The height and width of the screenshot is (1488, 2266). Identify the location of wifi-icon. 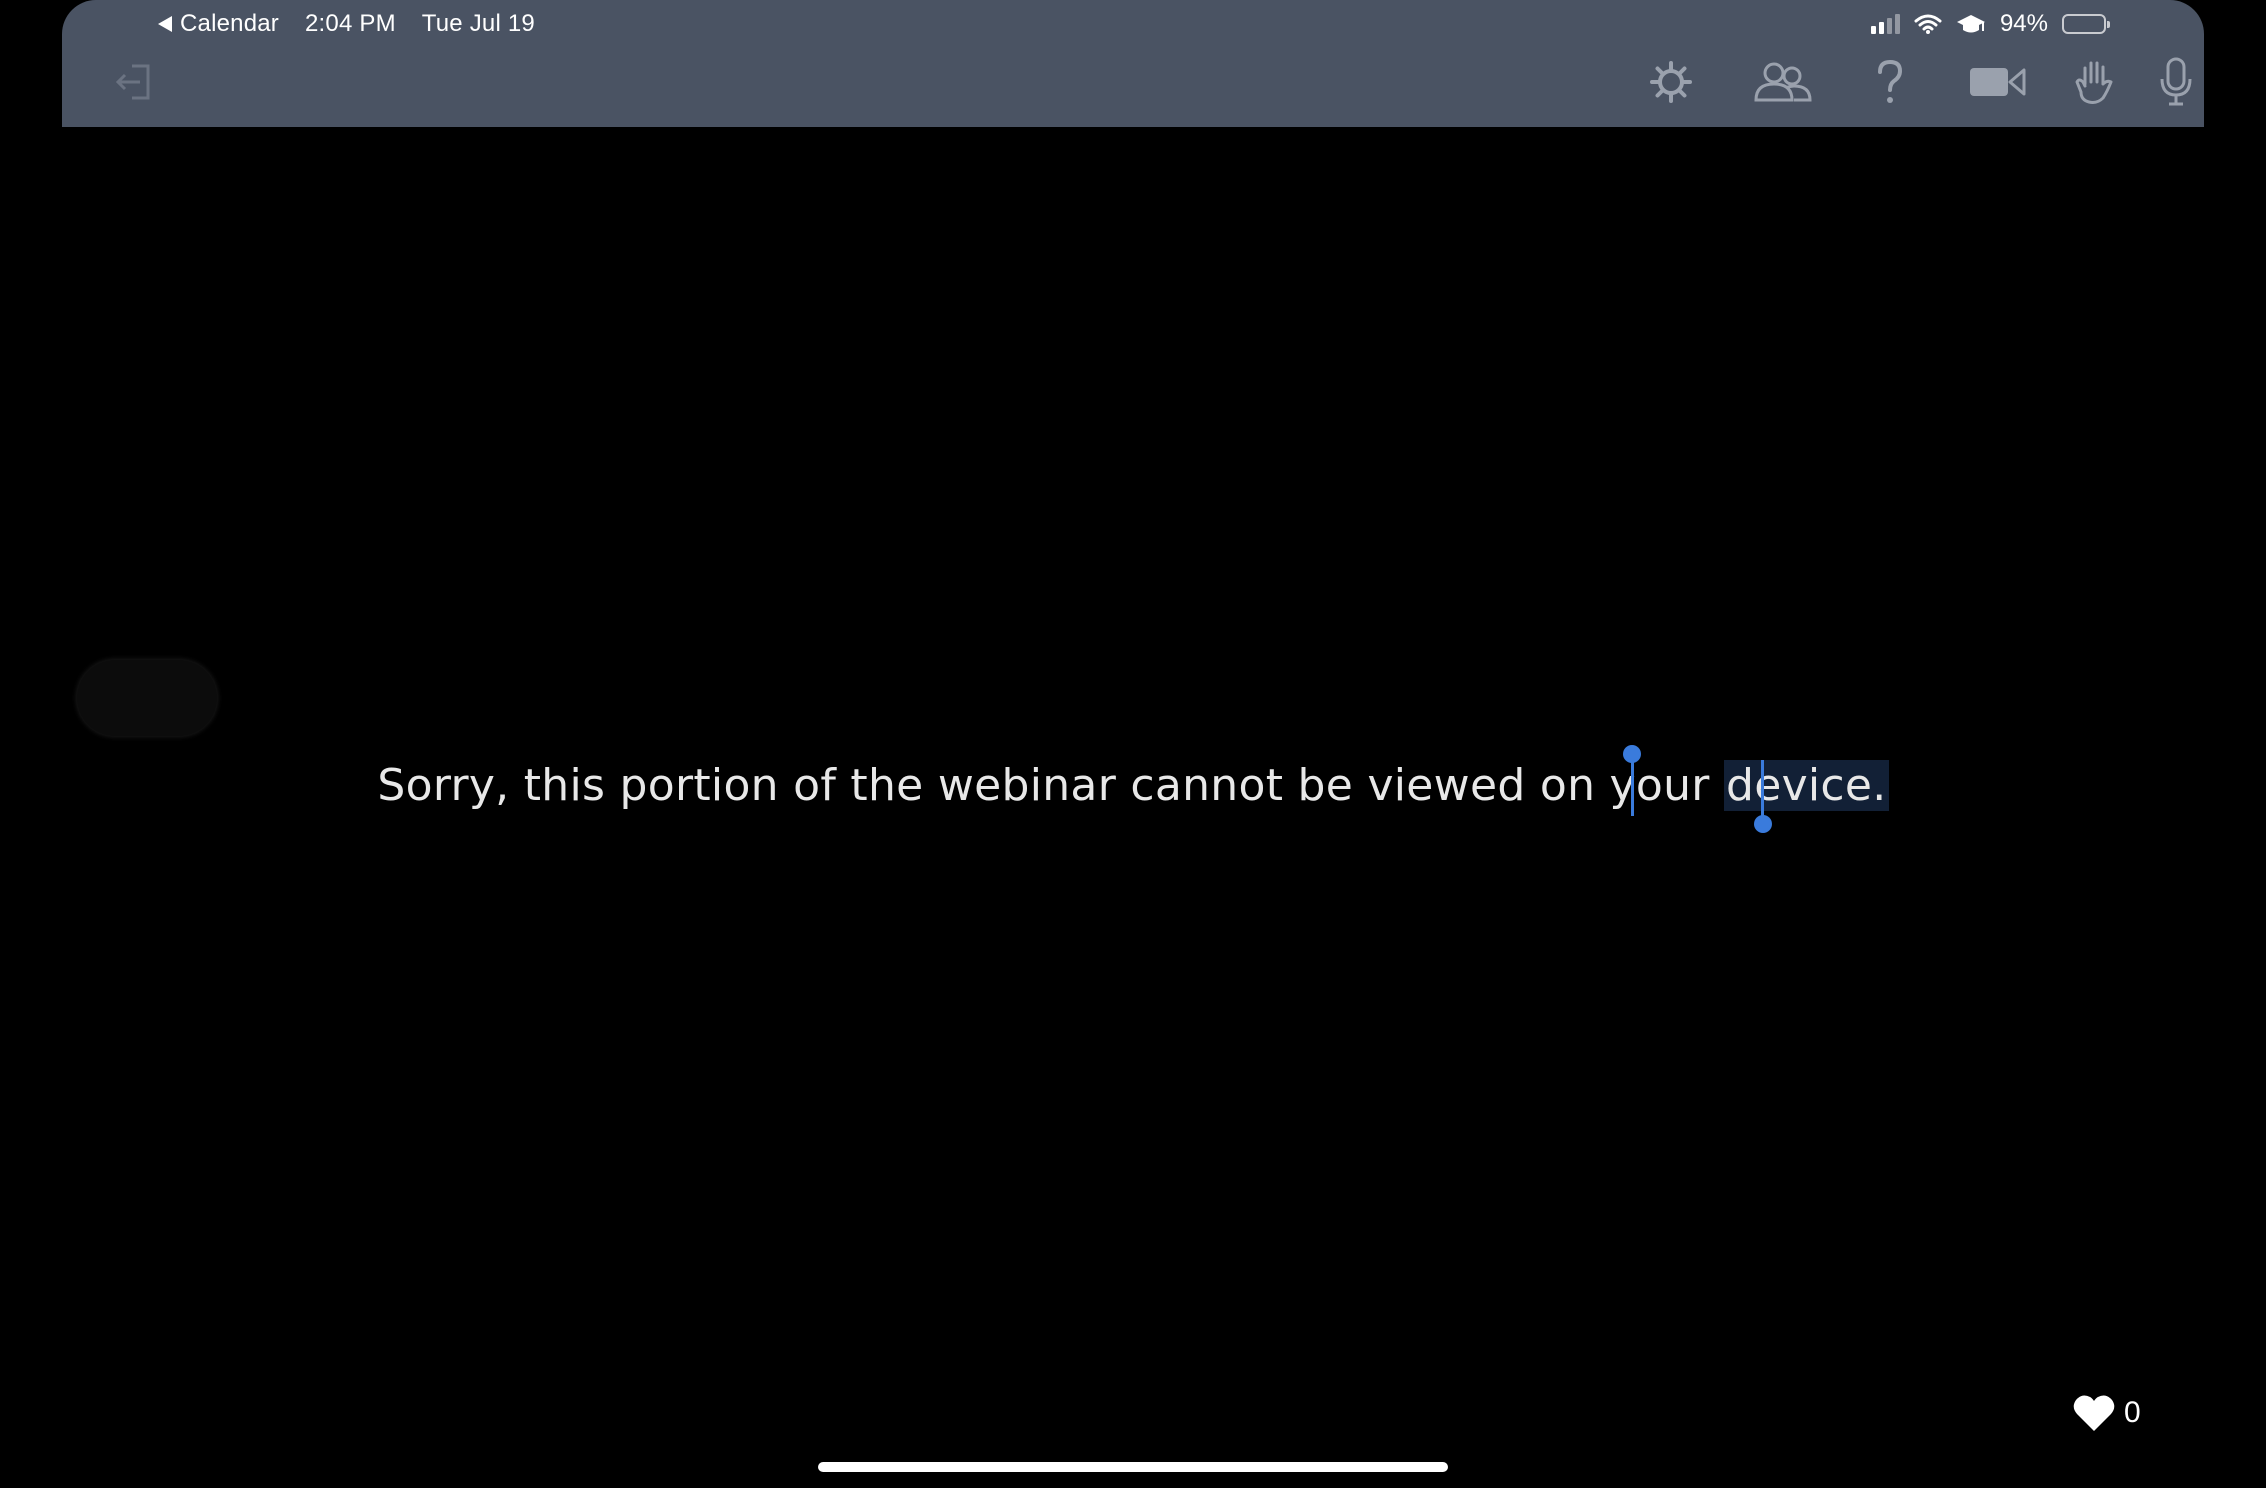
(1928, 24).